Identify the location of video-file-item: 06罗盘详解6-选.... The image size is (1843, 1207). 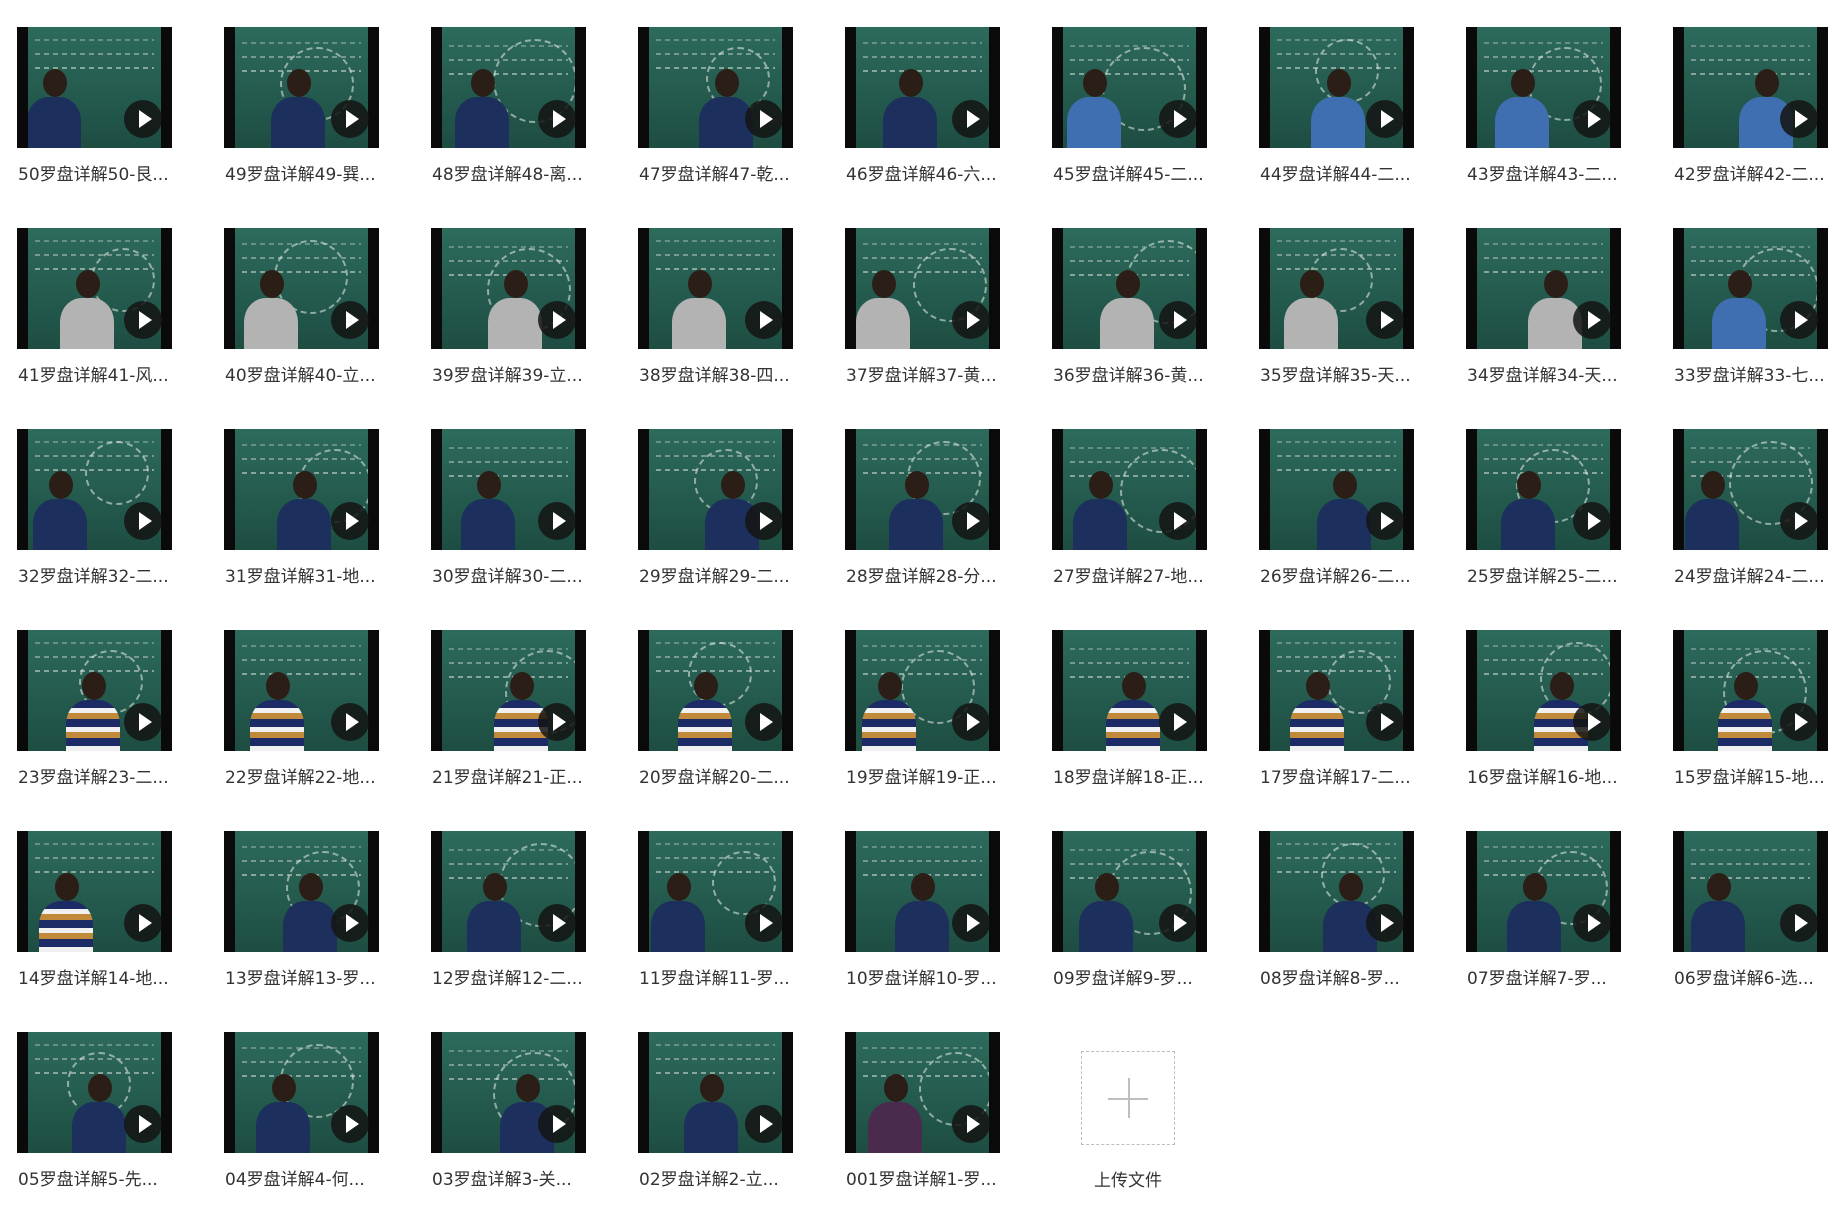
(1744, 898).